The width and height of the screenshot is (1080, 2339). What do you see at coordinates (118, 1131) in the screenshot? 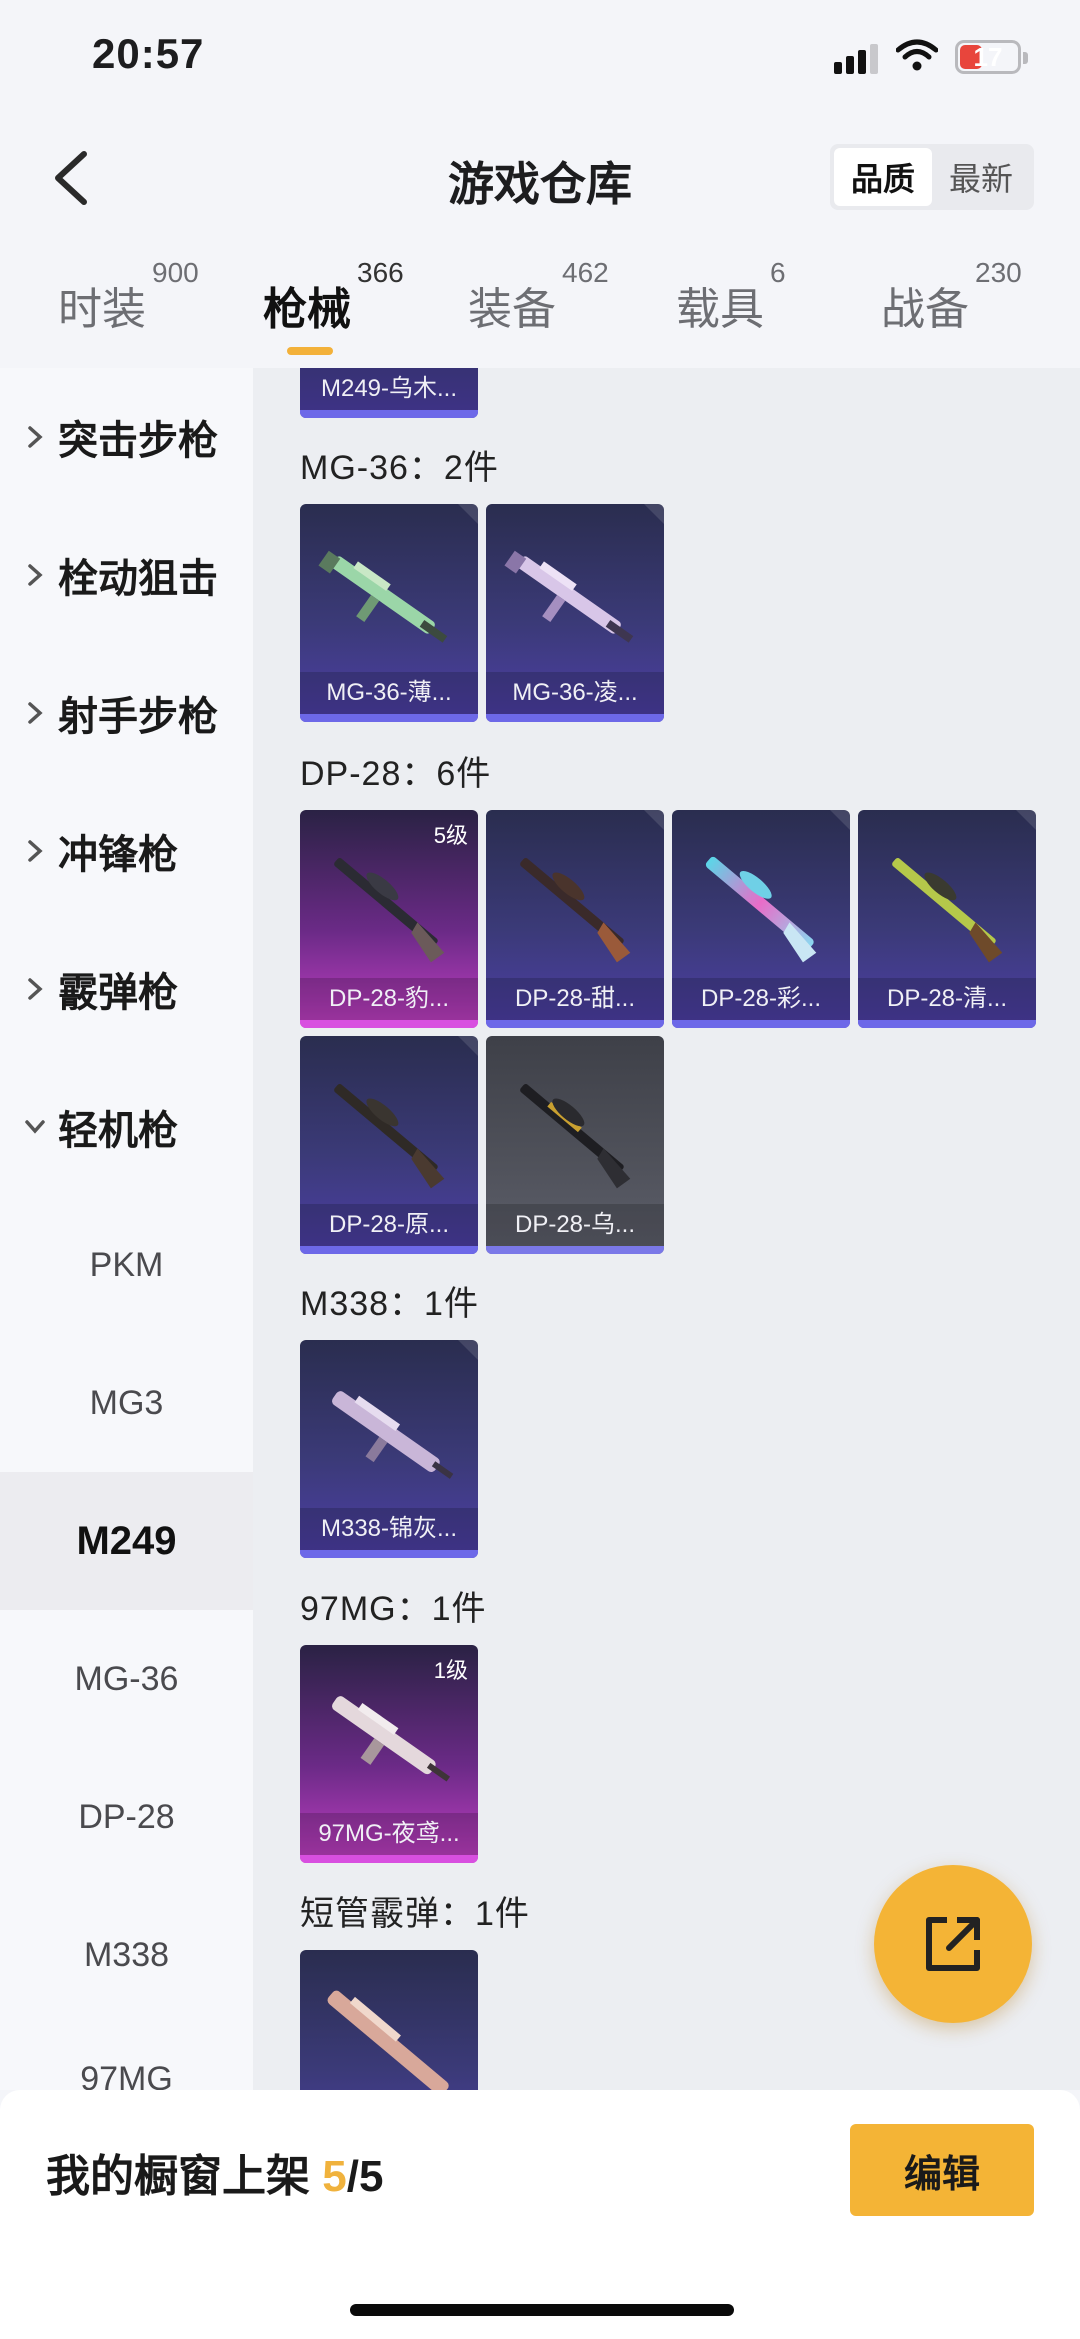
I see `sidebar-item-label: 轻机枪` at bounding box center [118, 1131].